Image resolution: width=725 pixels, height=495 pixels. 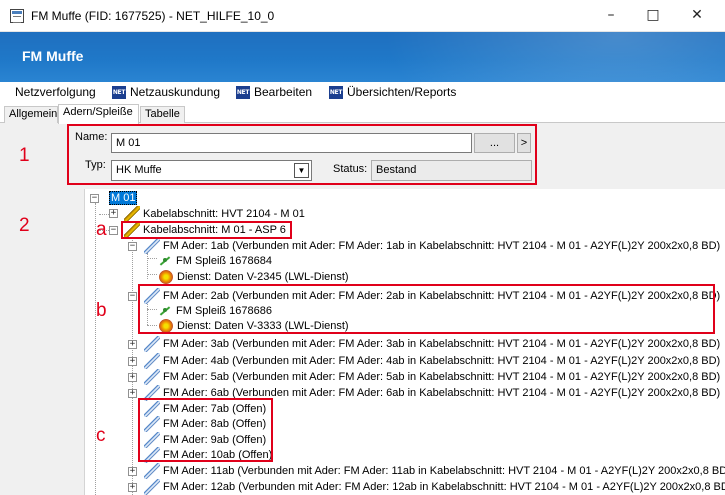 What do you see at coordinates (442, 343) in the screenshot?
I see `tree-node-label: FM Ader: 3ab (Verbunden mit Ader` at bounding box center [442, 343].